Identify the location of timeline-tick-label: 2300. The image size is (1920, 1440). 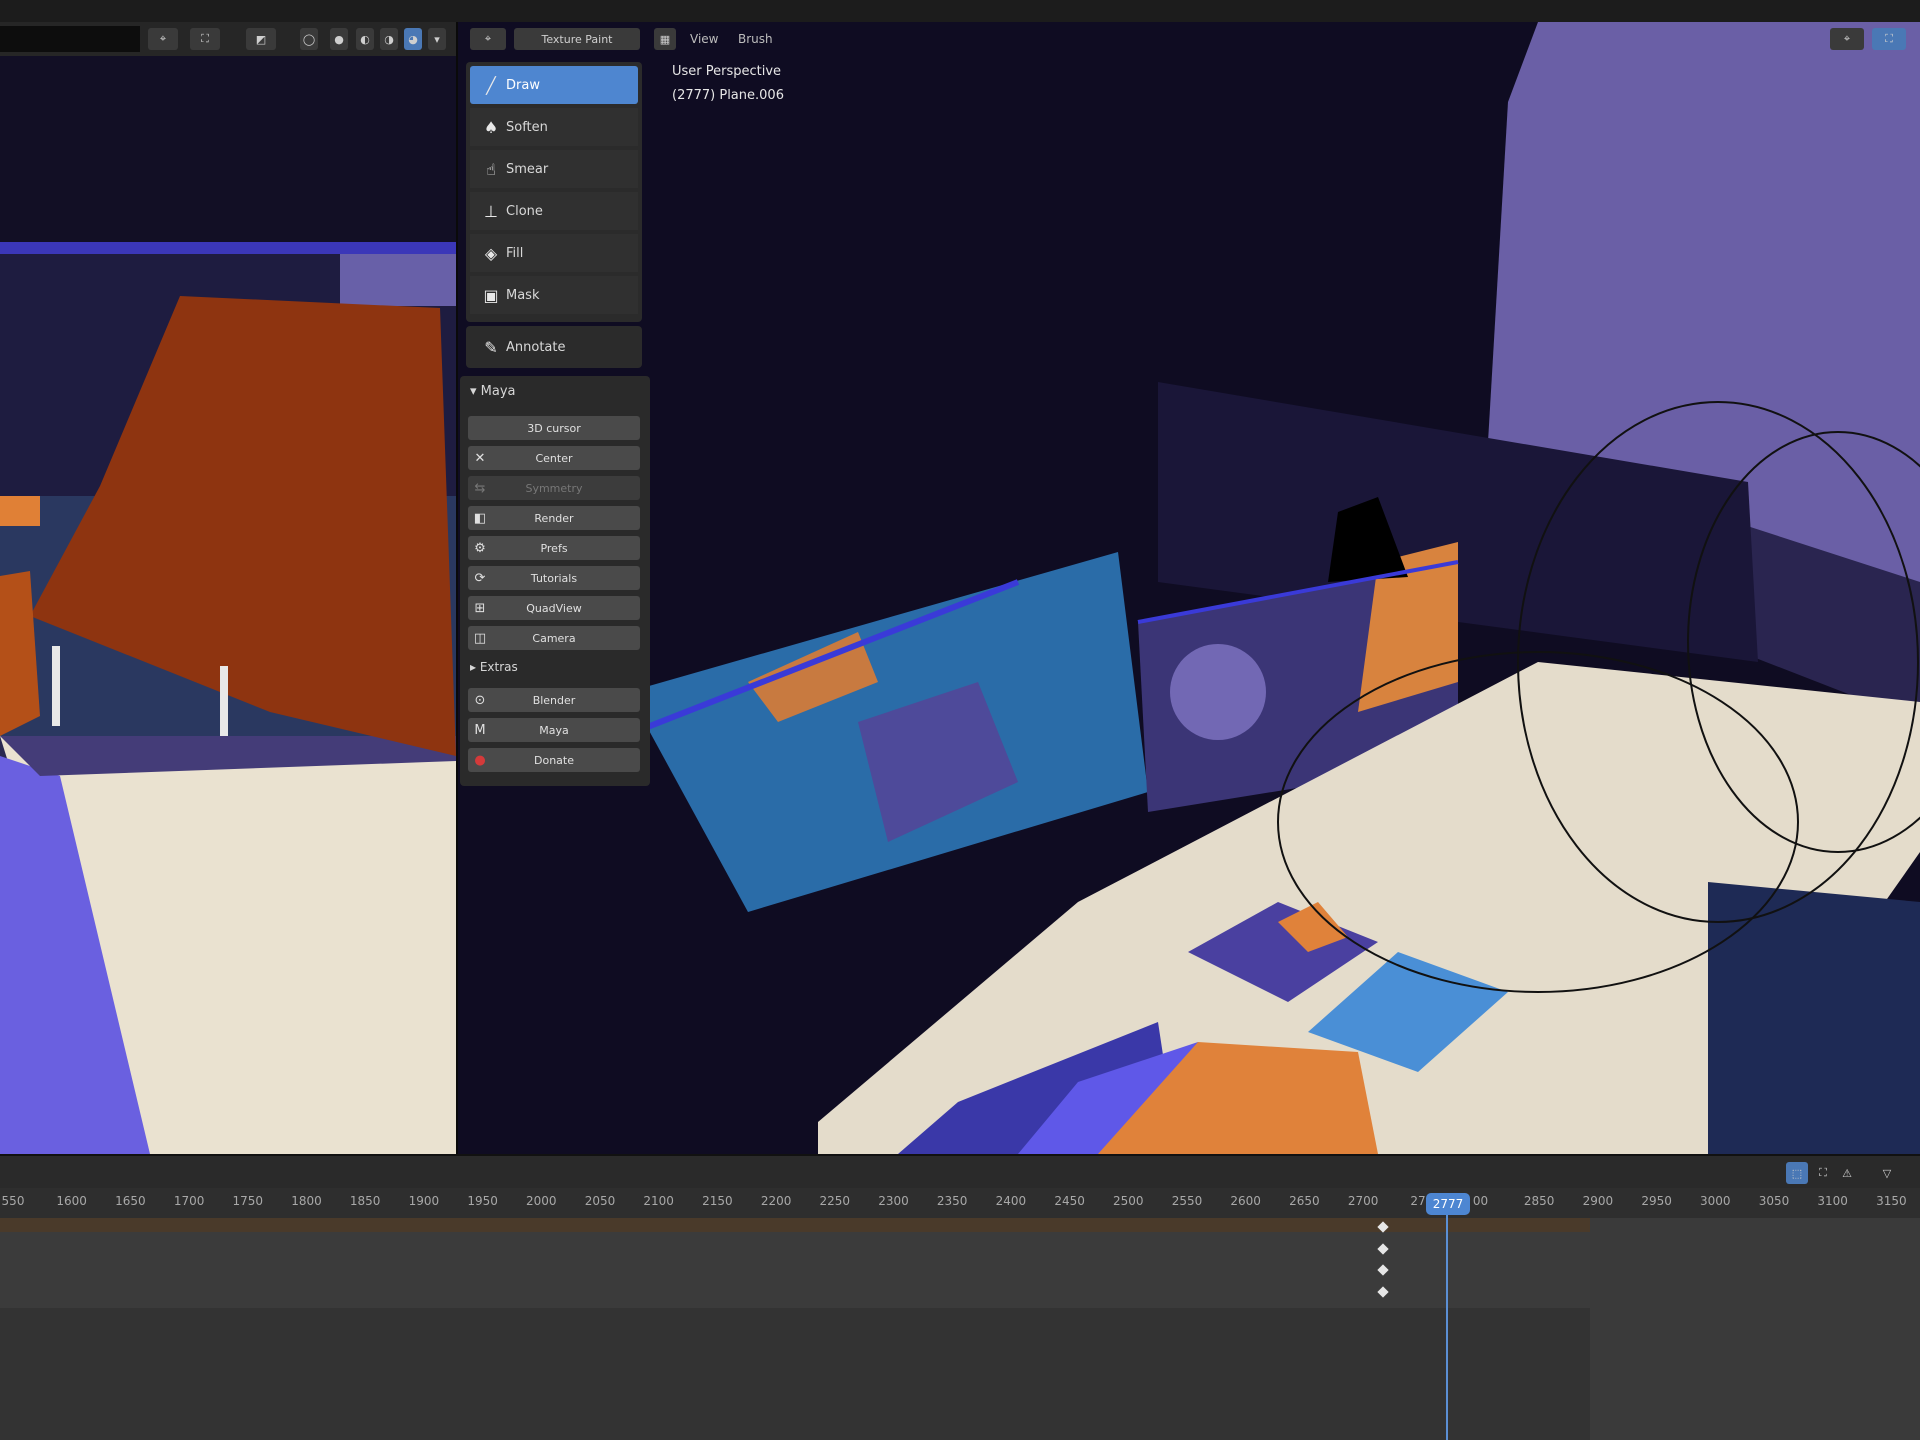
(893, 1201).